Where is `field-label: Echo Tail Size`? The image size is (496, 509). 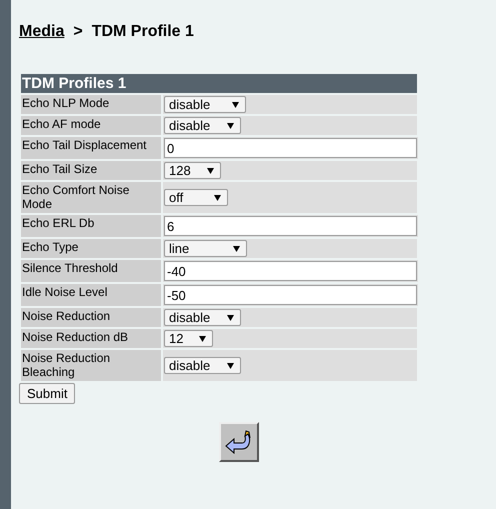
field-label: Echo Tail Size is located at coordinates (91, 170).